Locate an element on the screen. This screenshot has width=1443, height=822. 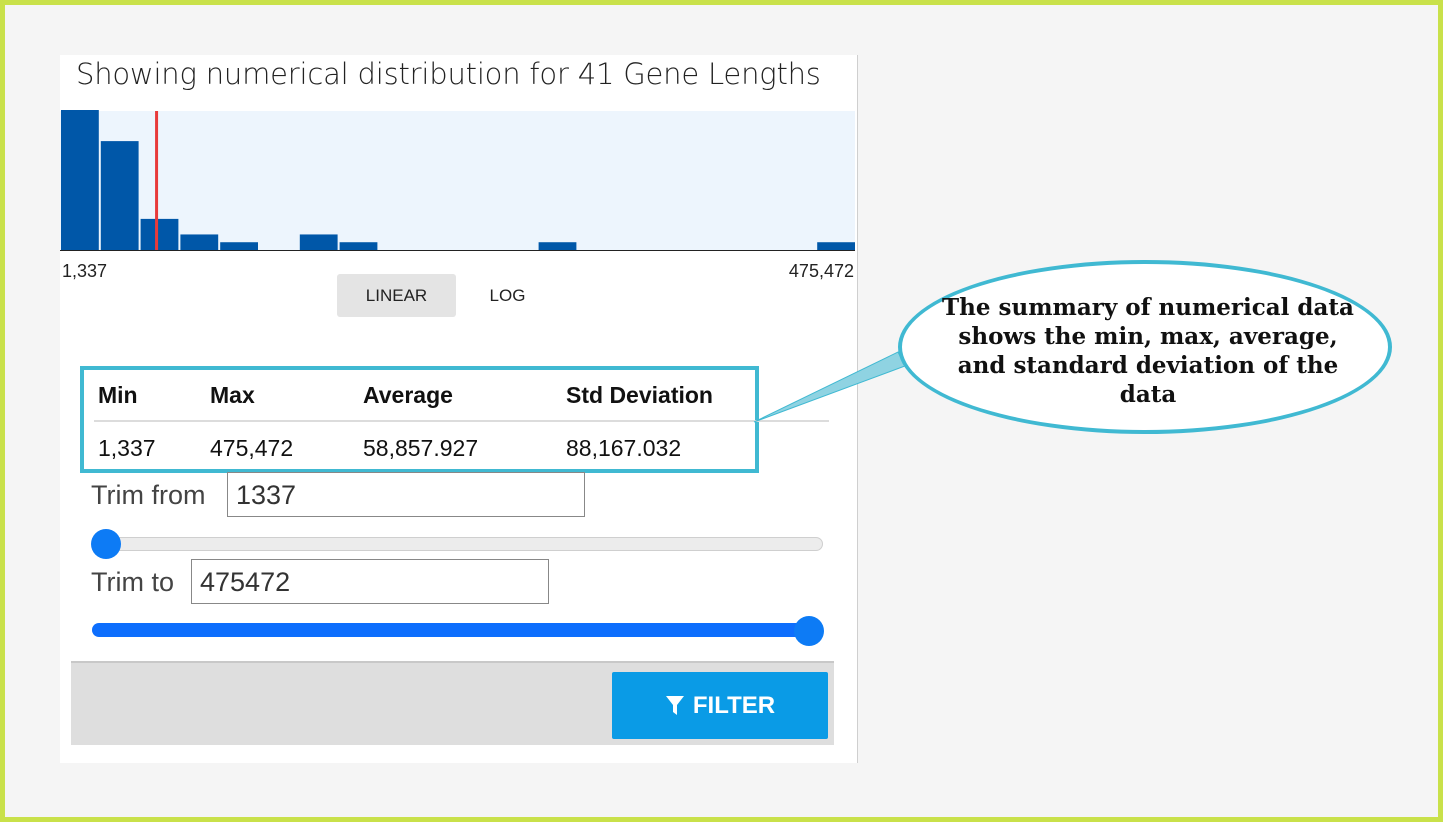
histogram-background is located at coordinates (458, 180).